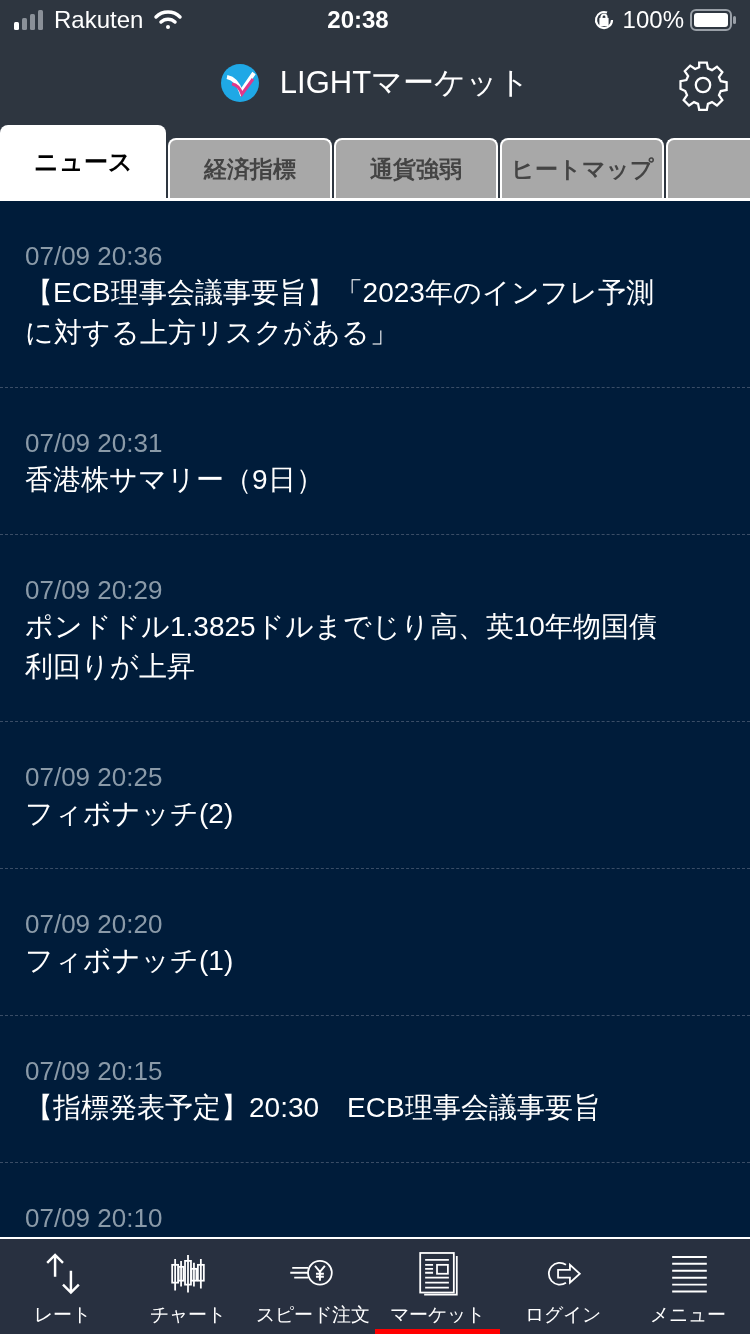 This screenshot has height=1334, width=750. Describe the element at coordinates (358, 20) in the screenshot. I see `clock-time: 20:38` at that location.